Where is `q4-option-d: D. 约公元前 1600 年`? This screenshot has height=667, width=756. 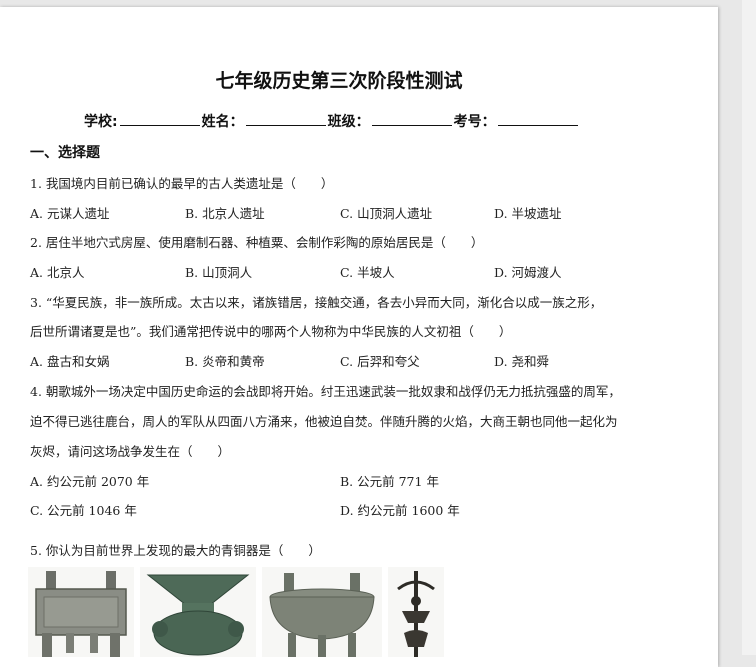
q4-option-d: D. 约公元前 1600 年 is located at coordinates (400, 510).